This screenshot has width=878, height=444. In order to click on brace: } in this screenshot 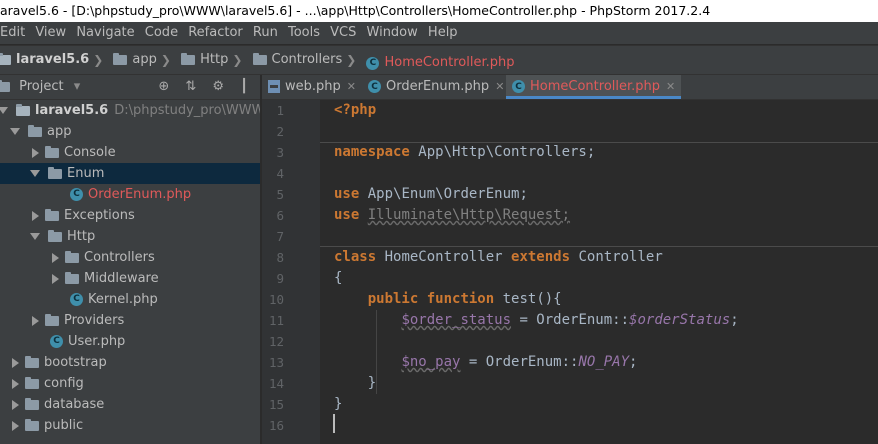, I will do `click(338, 404)`.